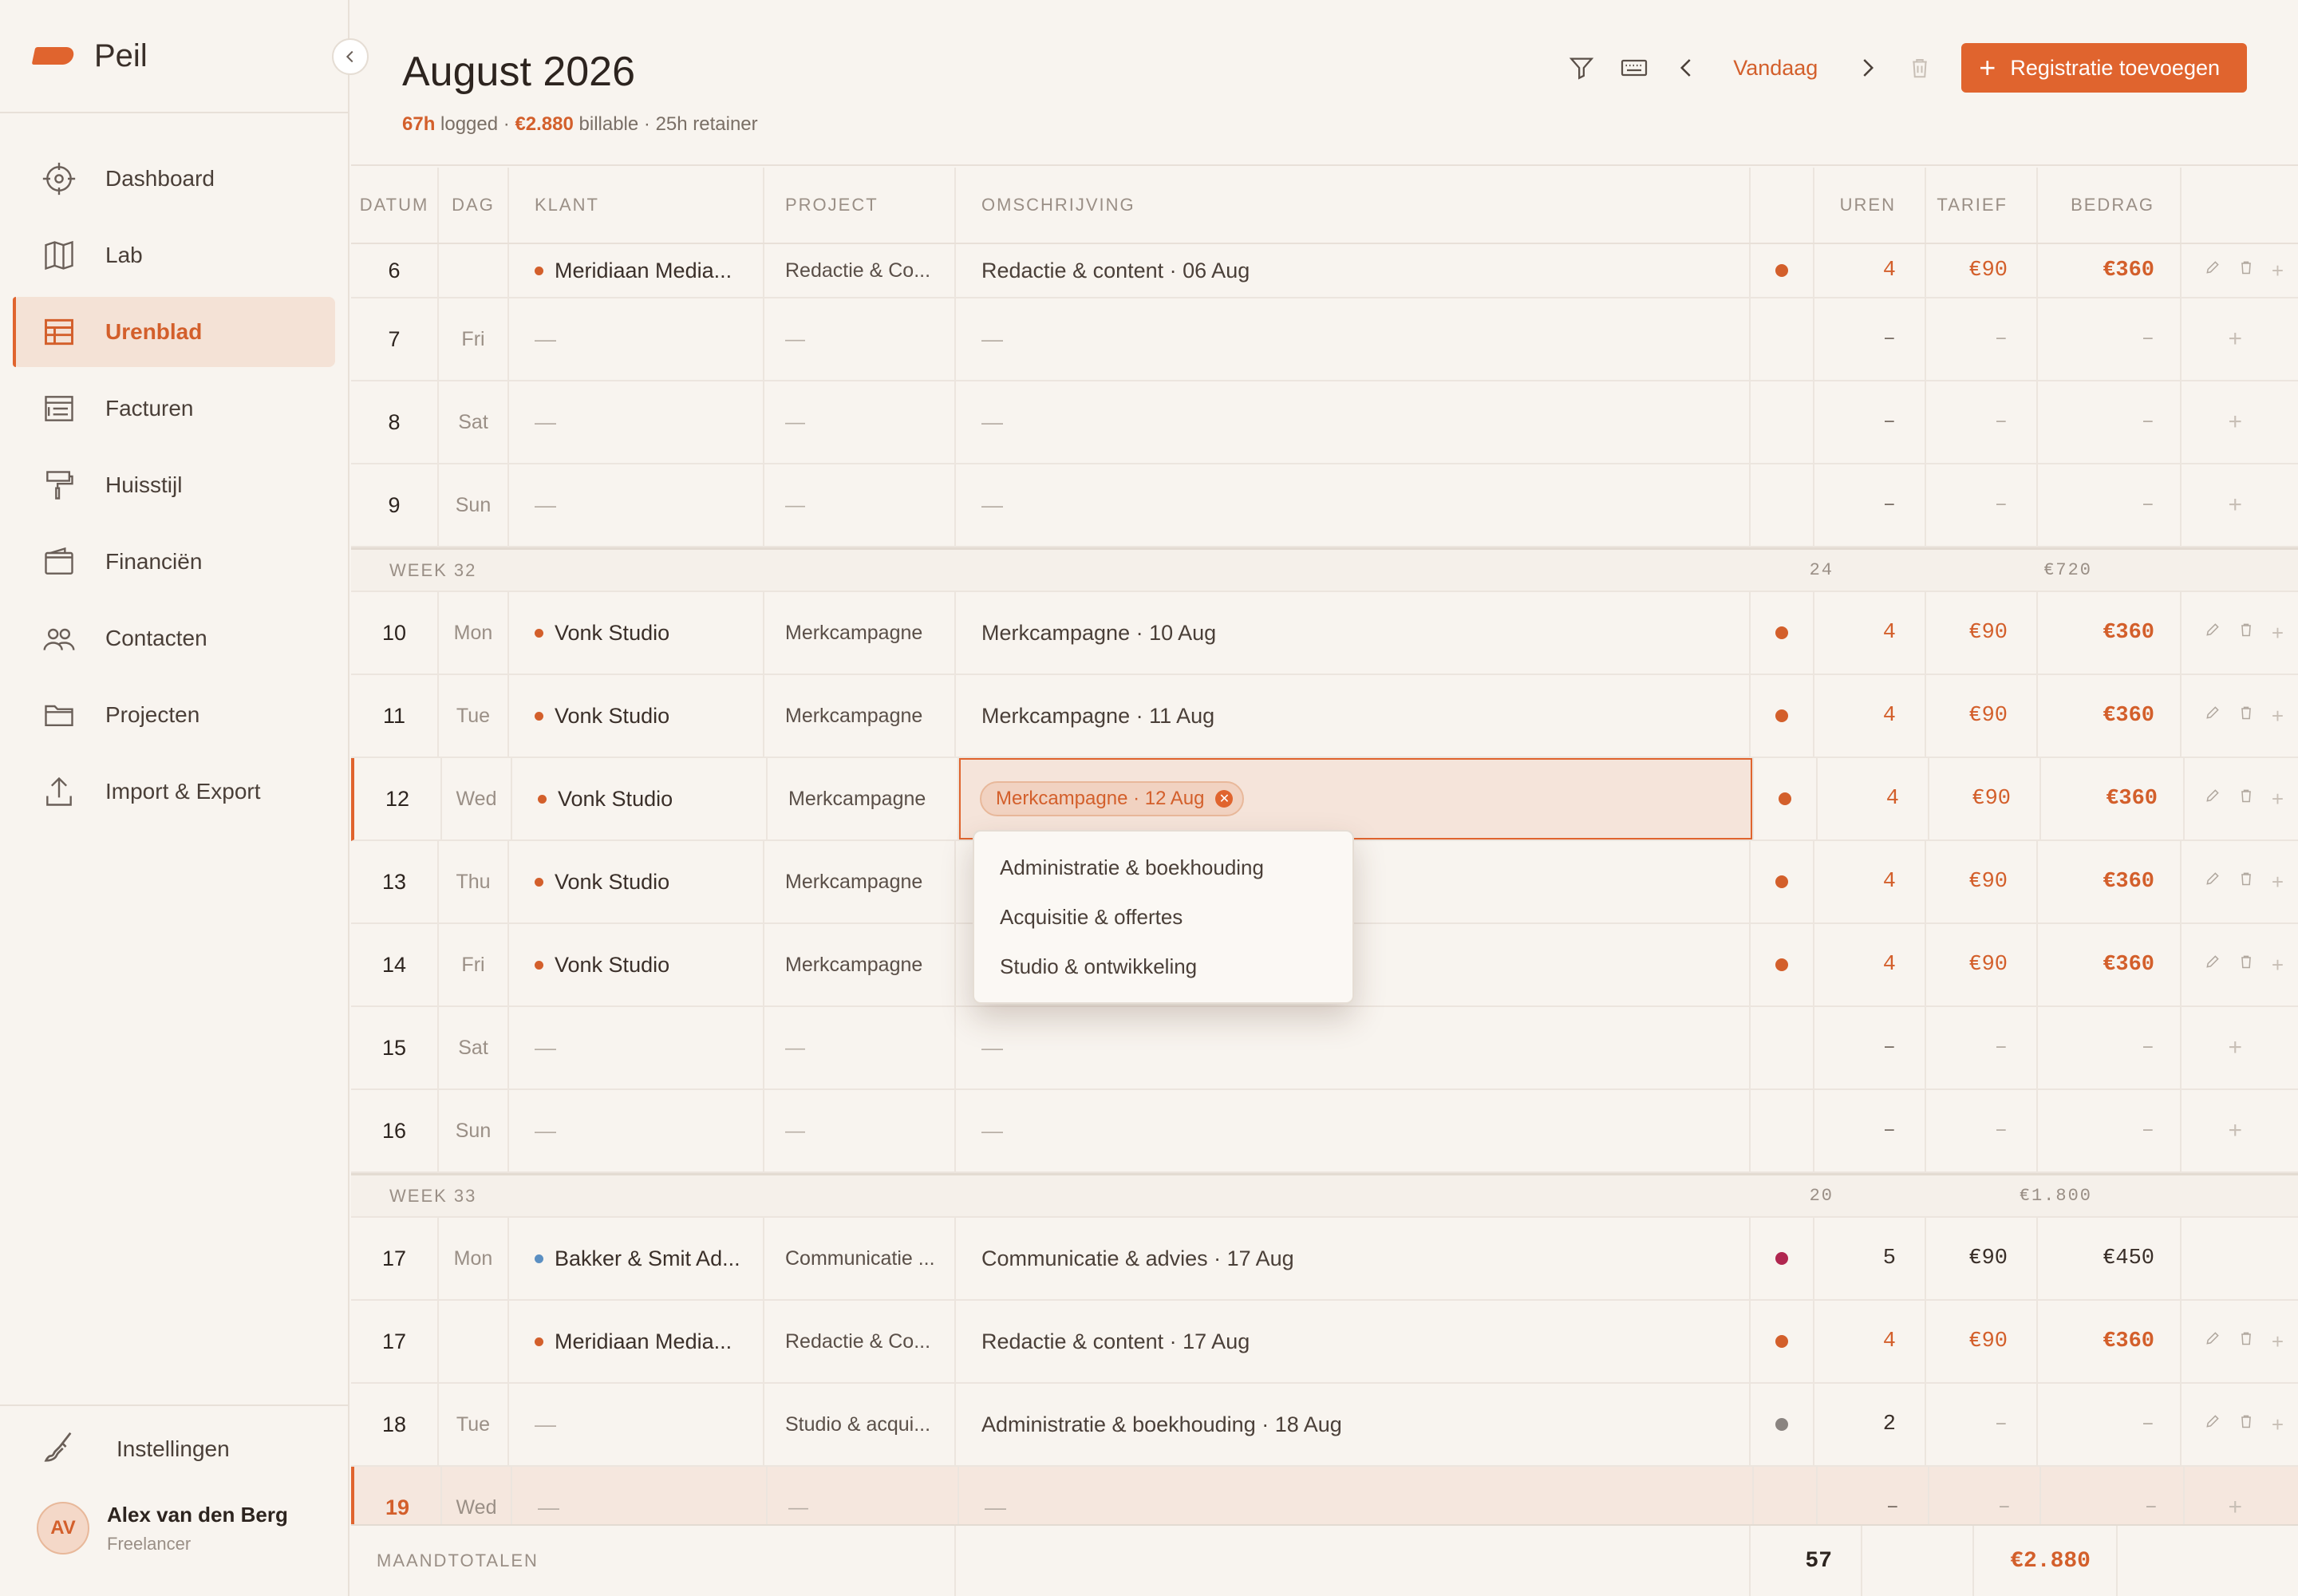  I want to click on cell-omschrijving: Redactie & content · 06 Aug, so click(1354, 270).